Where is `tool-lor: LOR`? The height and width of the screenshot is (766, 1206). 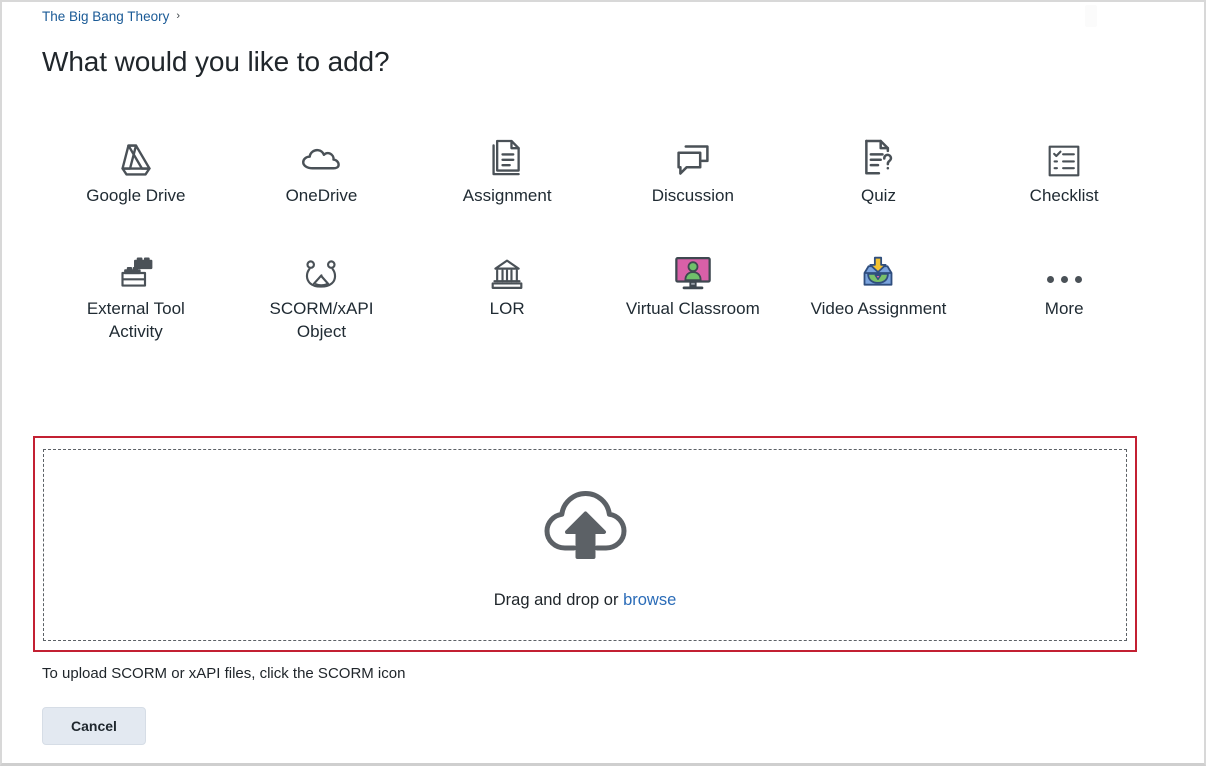
tool-lor: LOR is located at coordinates (507, 291).